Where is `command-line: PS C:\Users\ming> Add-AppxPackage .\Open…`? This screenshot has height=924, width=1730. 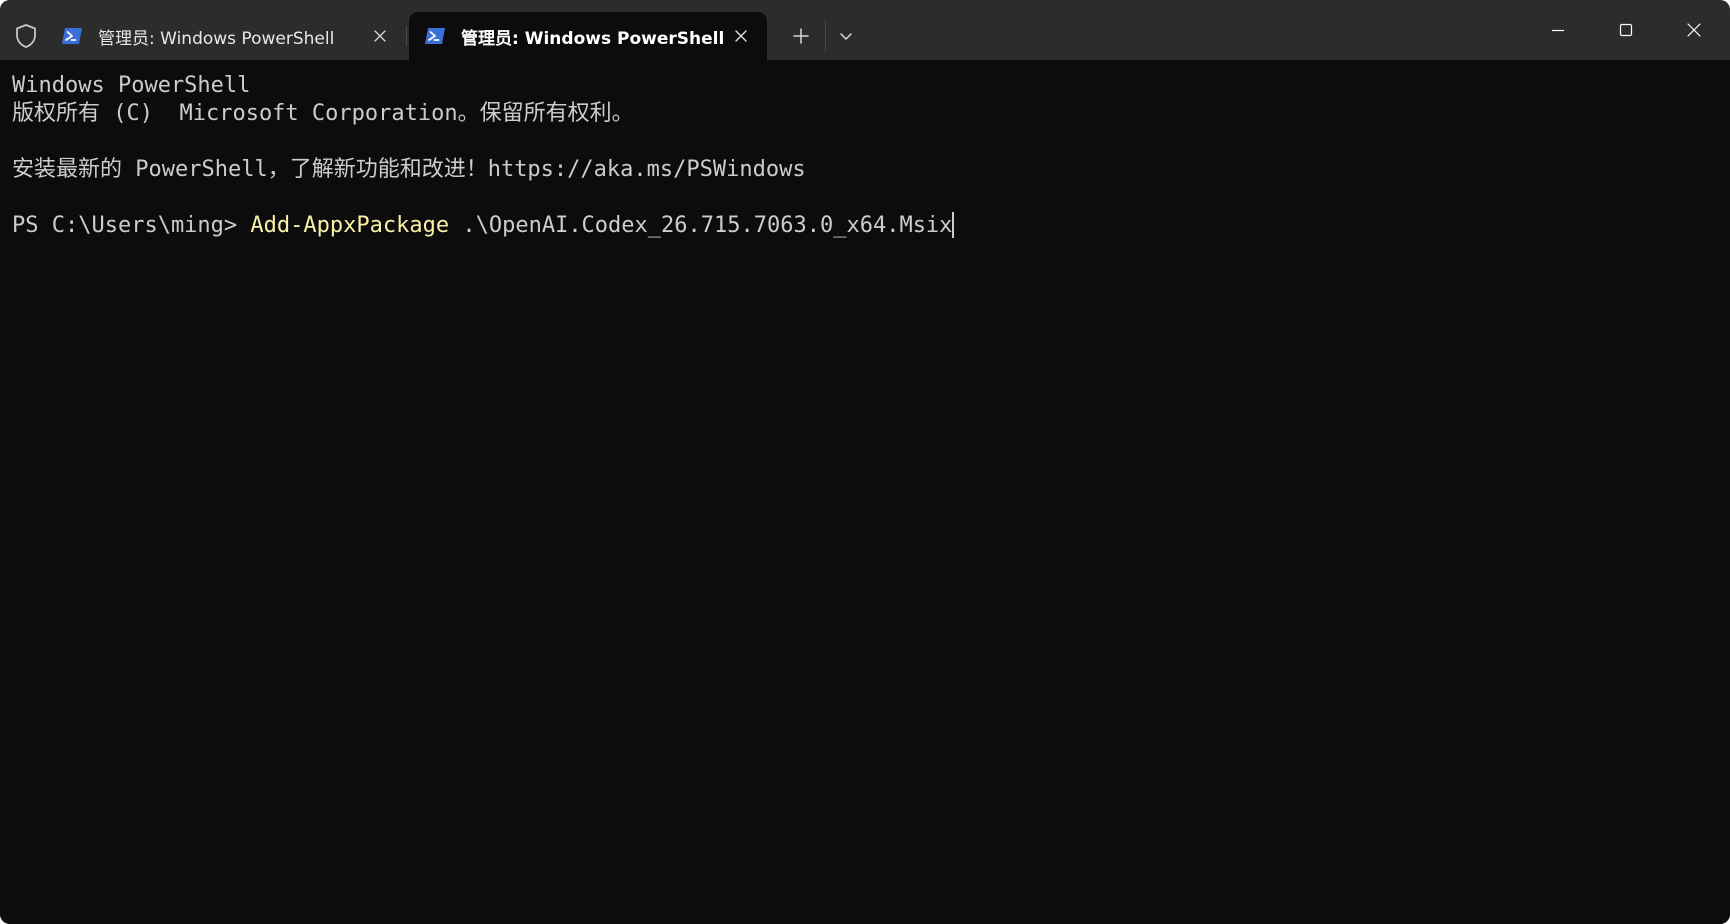
command-line: PS C:\Users\ming> Add-AppxPackage .\Open… is located at coordinates (871, 226).